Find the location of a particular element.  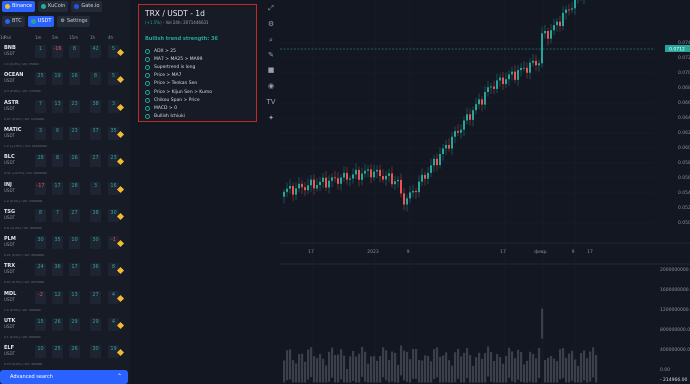

score-cell: 12 is located at coordinates (57, 297).